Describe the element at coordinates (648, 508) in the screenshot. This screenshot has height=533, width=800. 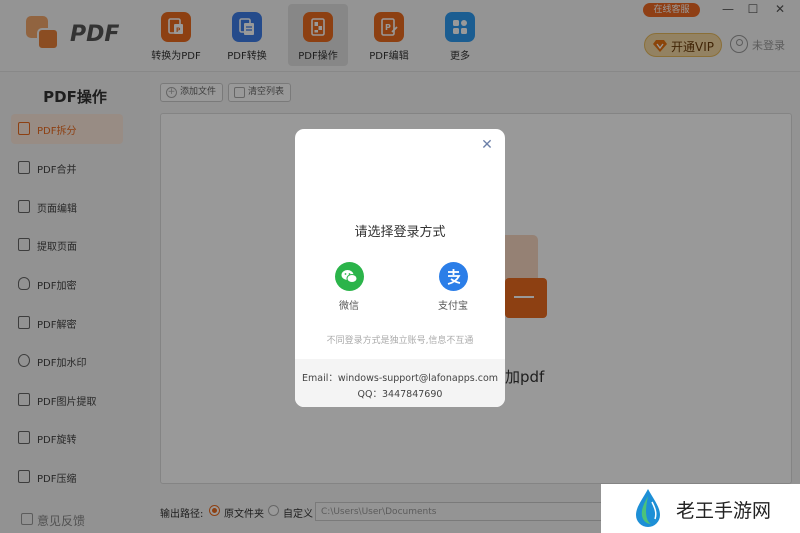
I see `water-drop-logo-icon` at that location.